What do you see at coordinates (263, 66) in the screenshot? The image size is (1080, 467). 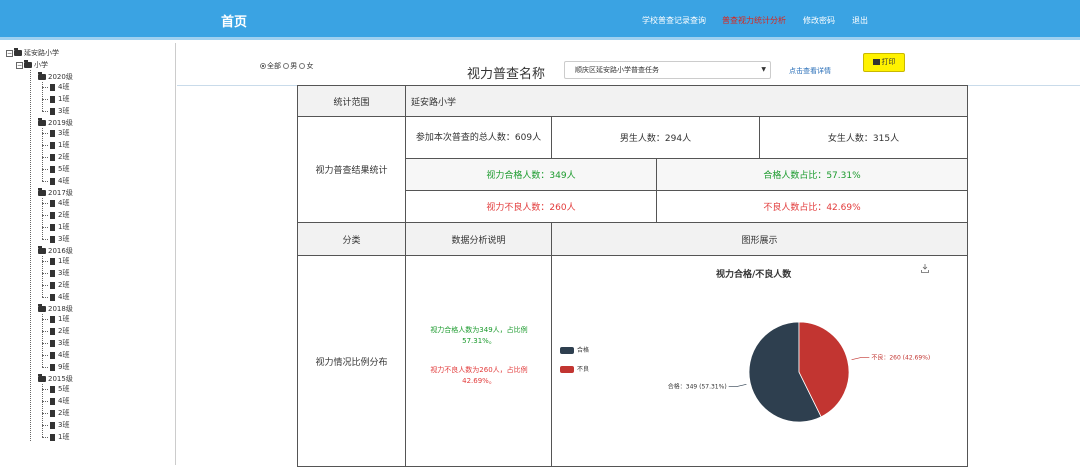 I see `radio-checked-icon` at bounding box center [263, 66].